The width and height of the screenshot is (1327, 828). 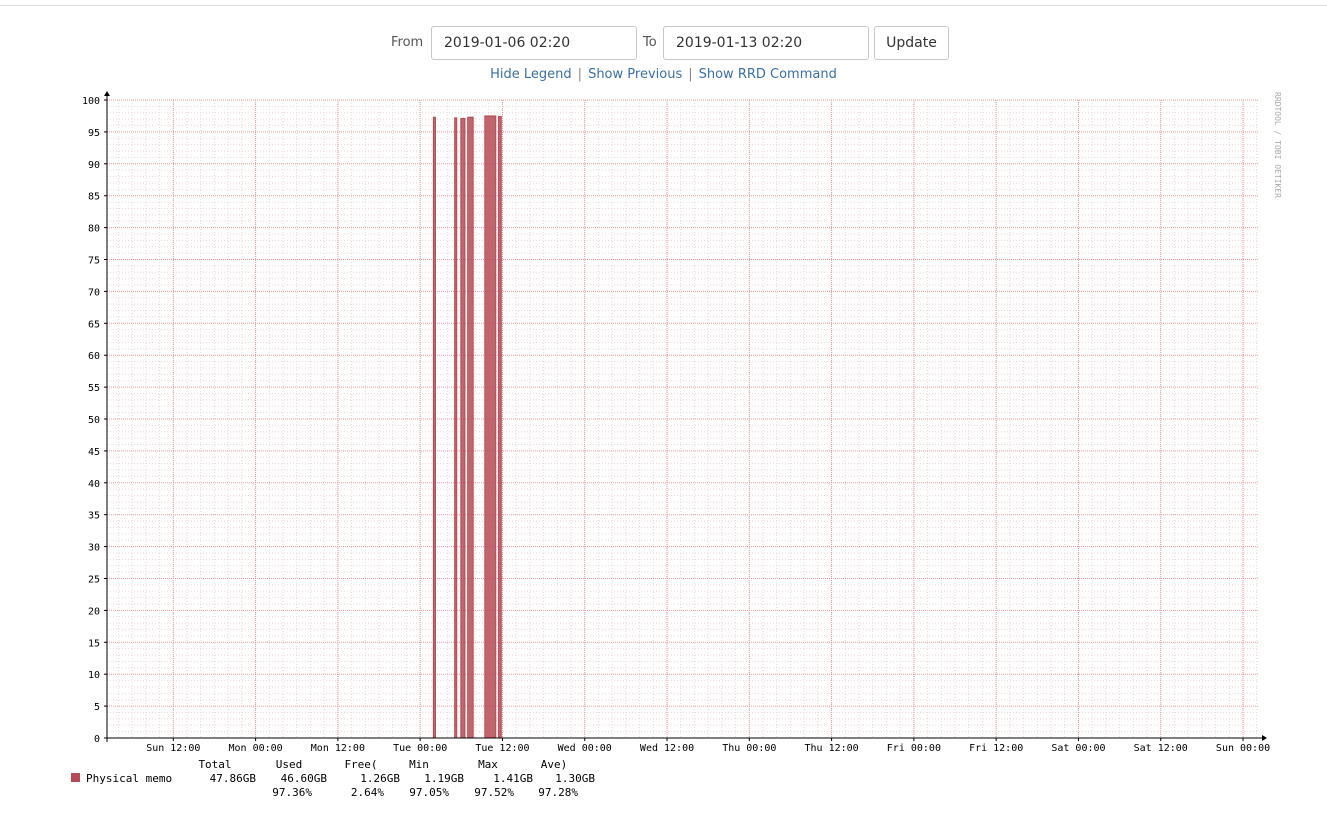 What do you see at coordinates (419, 764) in the screenshot?
I see `legend-header: Min` at bounding box center [419, 764].